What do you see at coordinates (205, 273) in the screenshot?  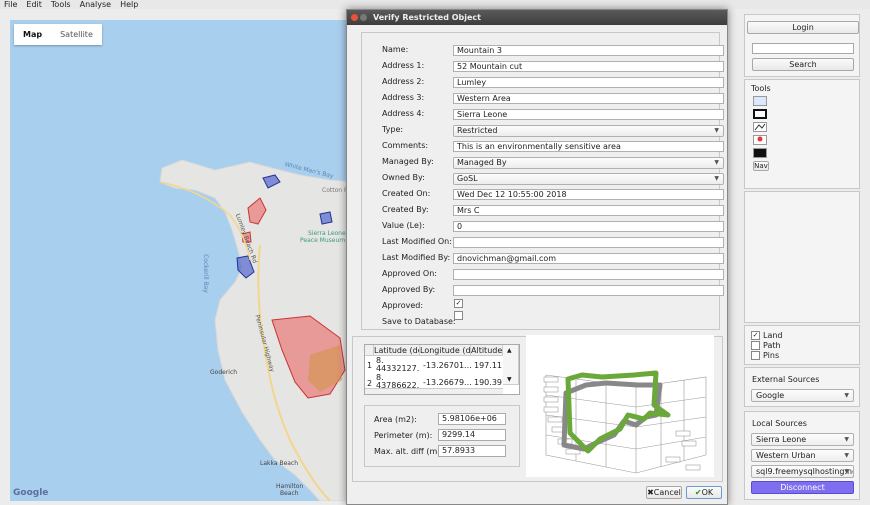 I see `map-label-cockerill: Cockerill Bay` at bounding box center [205, 273].